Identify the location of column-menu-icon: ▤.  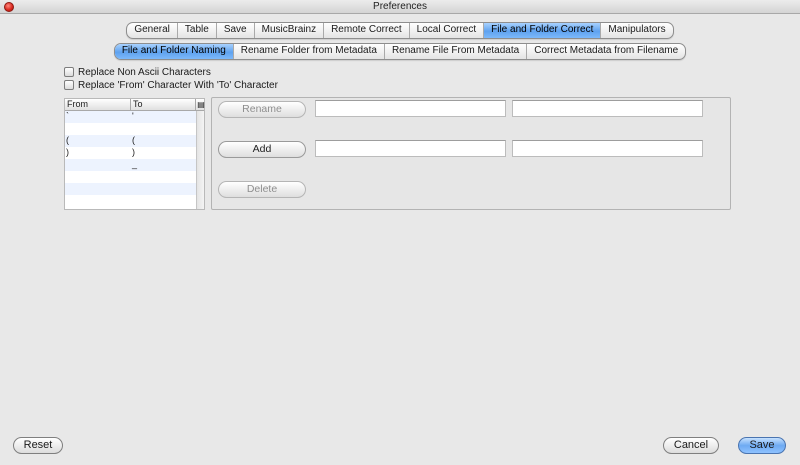
(201, 104).